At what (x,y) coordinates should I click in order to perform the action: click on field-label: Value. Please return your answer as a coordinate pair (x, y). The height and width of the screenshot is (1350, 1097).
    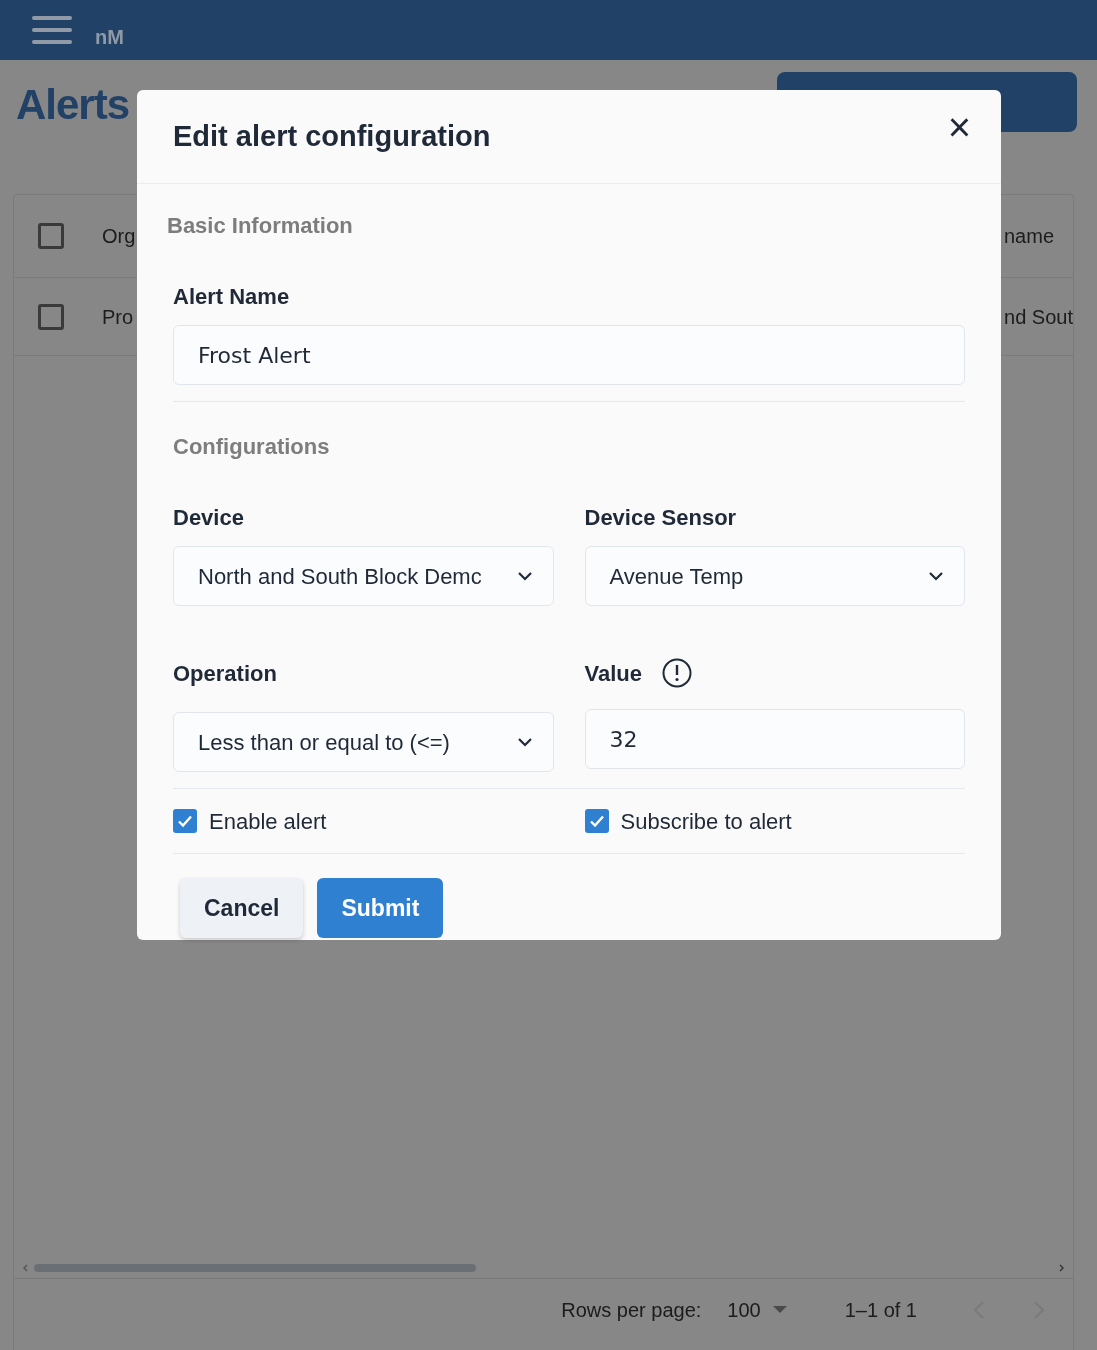
    Looking at the image, I should click on (613, 673).